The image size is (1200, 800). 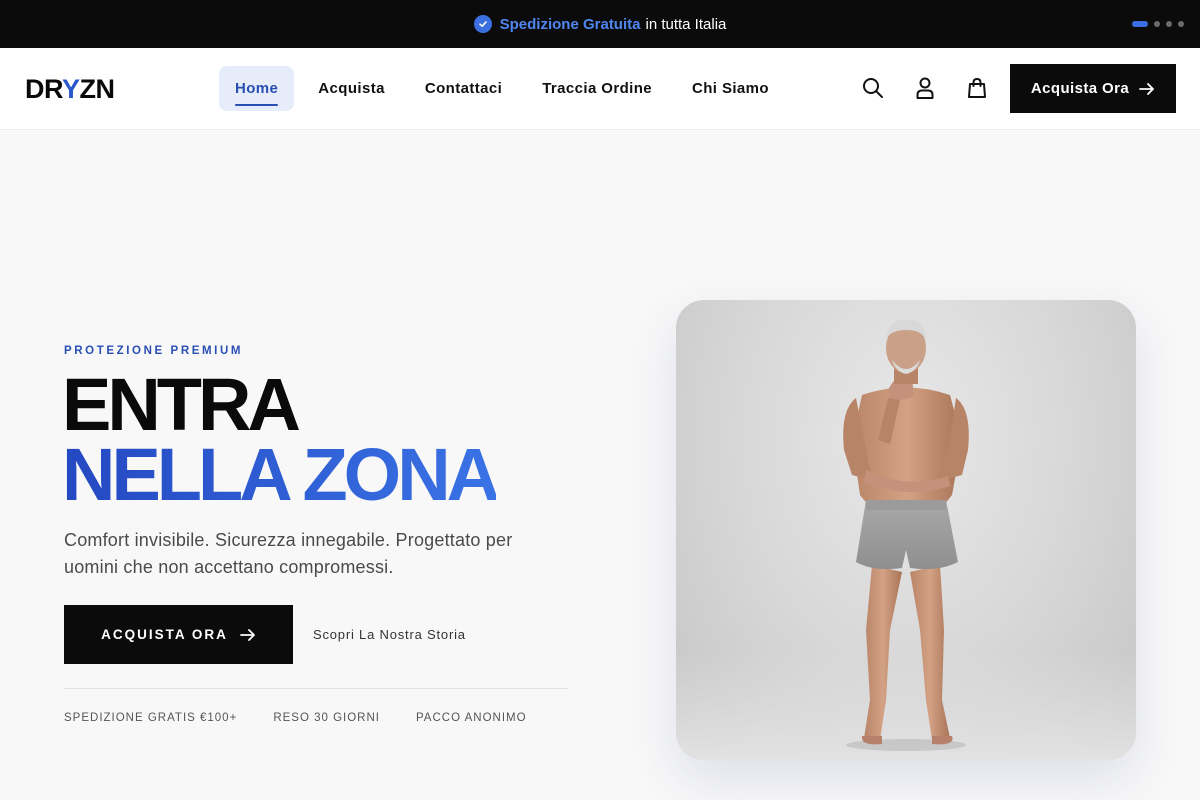 I want to click on brand-logo: DRYZN, so click(x=70, y=89).